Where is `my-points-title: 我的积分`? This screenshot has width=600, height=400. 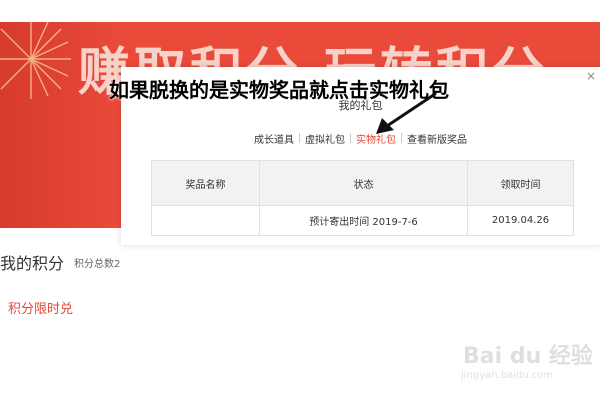 my-points-title: 我的积分 is located at coordinates (32, 263).